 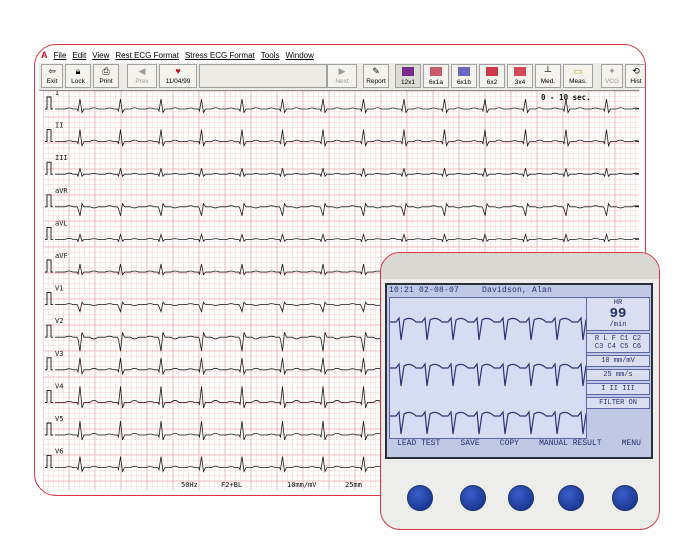 I want to click on format-3x4-swatch, so click(x=520, y=71).